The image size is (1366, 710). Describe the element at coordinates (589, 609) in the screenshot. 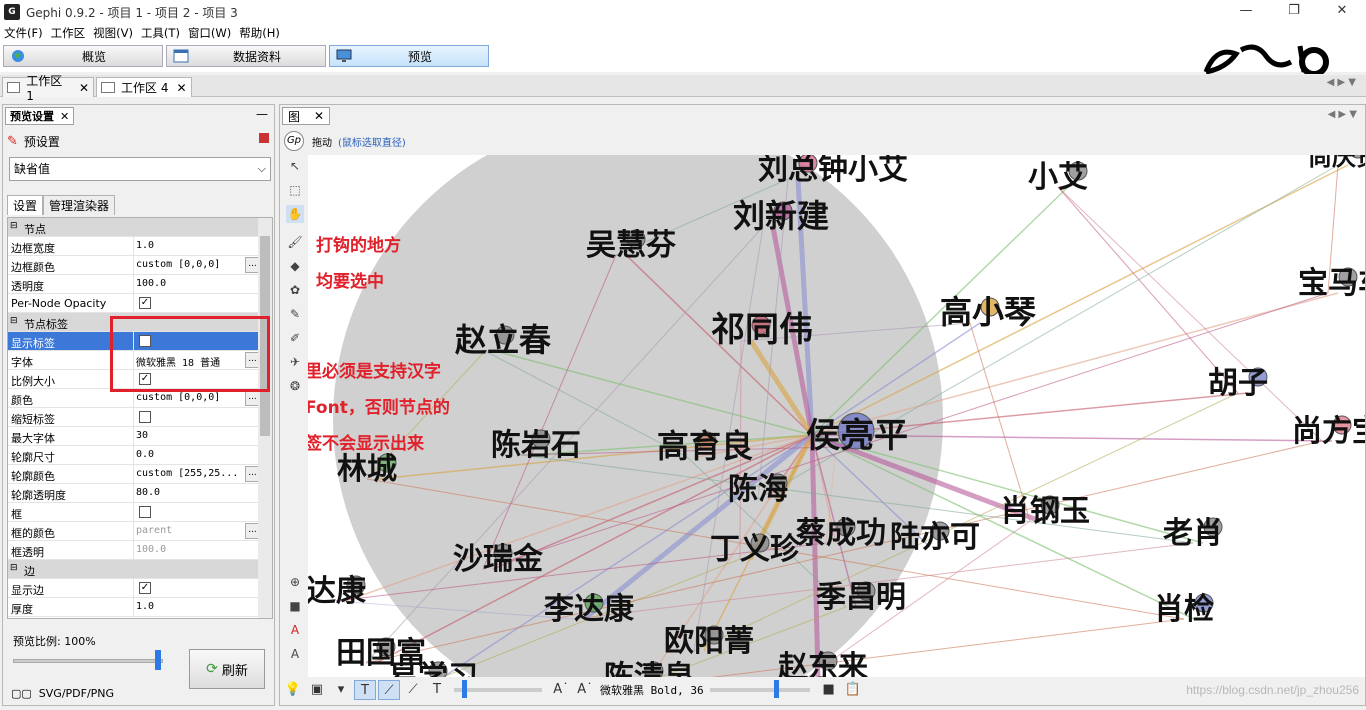

I see `graph-node: 李达康` at that location.